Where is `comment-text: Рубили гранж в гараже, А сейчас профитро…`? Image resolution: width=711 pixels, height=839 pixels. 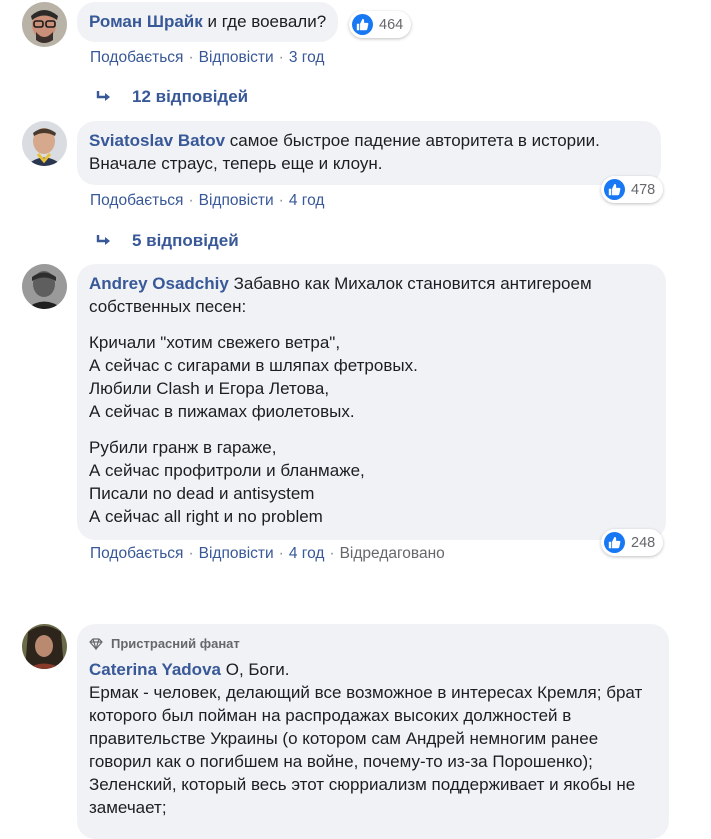
comment-text: Рубили гранж в гараже, А сейчас профитро… is located at coordinates (227, 482).